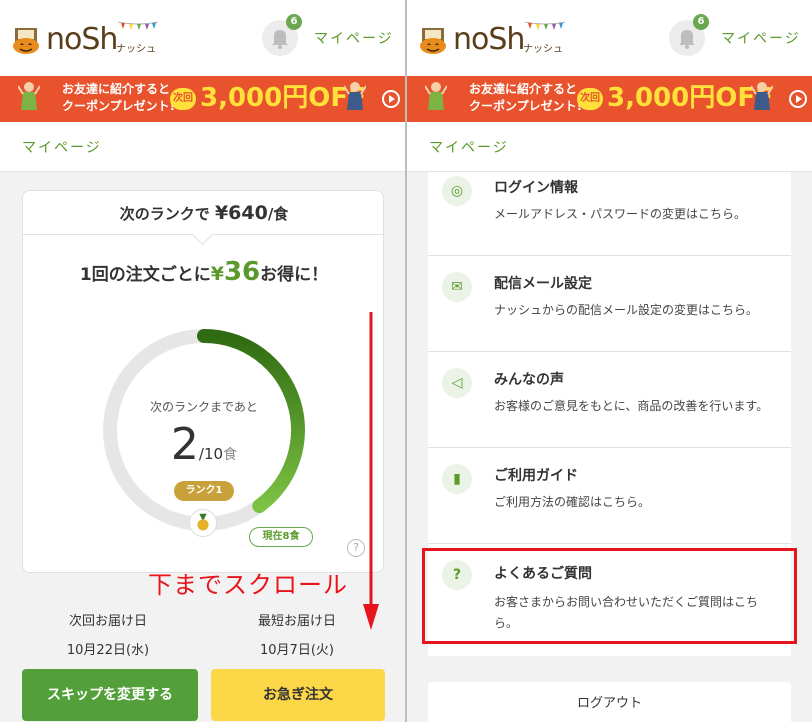 This screenshot has height=722, width=812. What do you see at coordinates (294, 275) in the screenshot?
I see `savings-suffix: お得に！` at bounding box center [294, 275].